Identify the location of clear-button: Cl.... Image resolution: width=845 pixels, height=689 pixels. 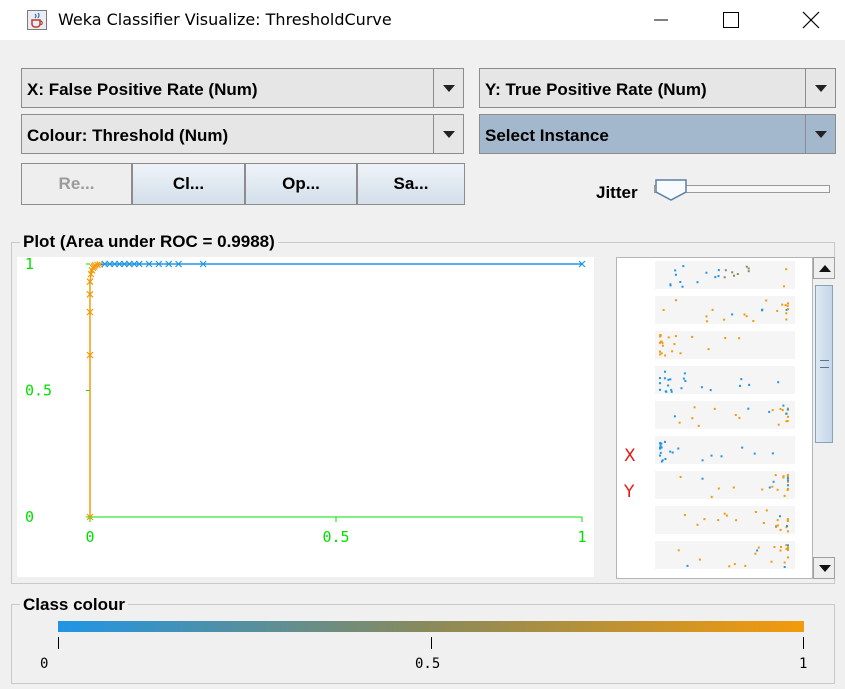
(188, 184).